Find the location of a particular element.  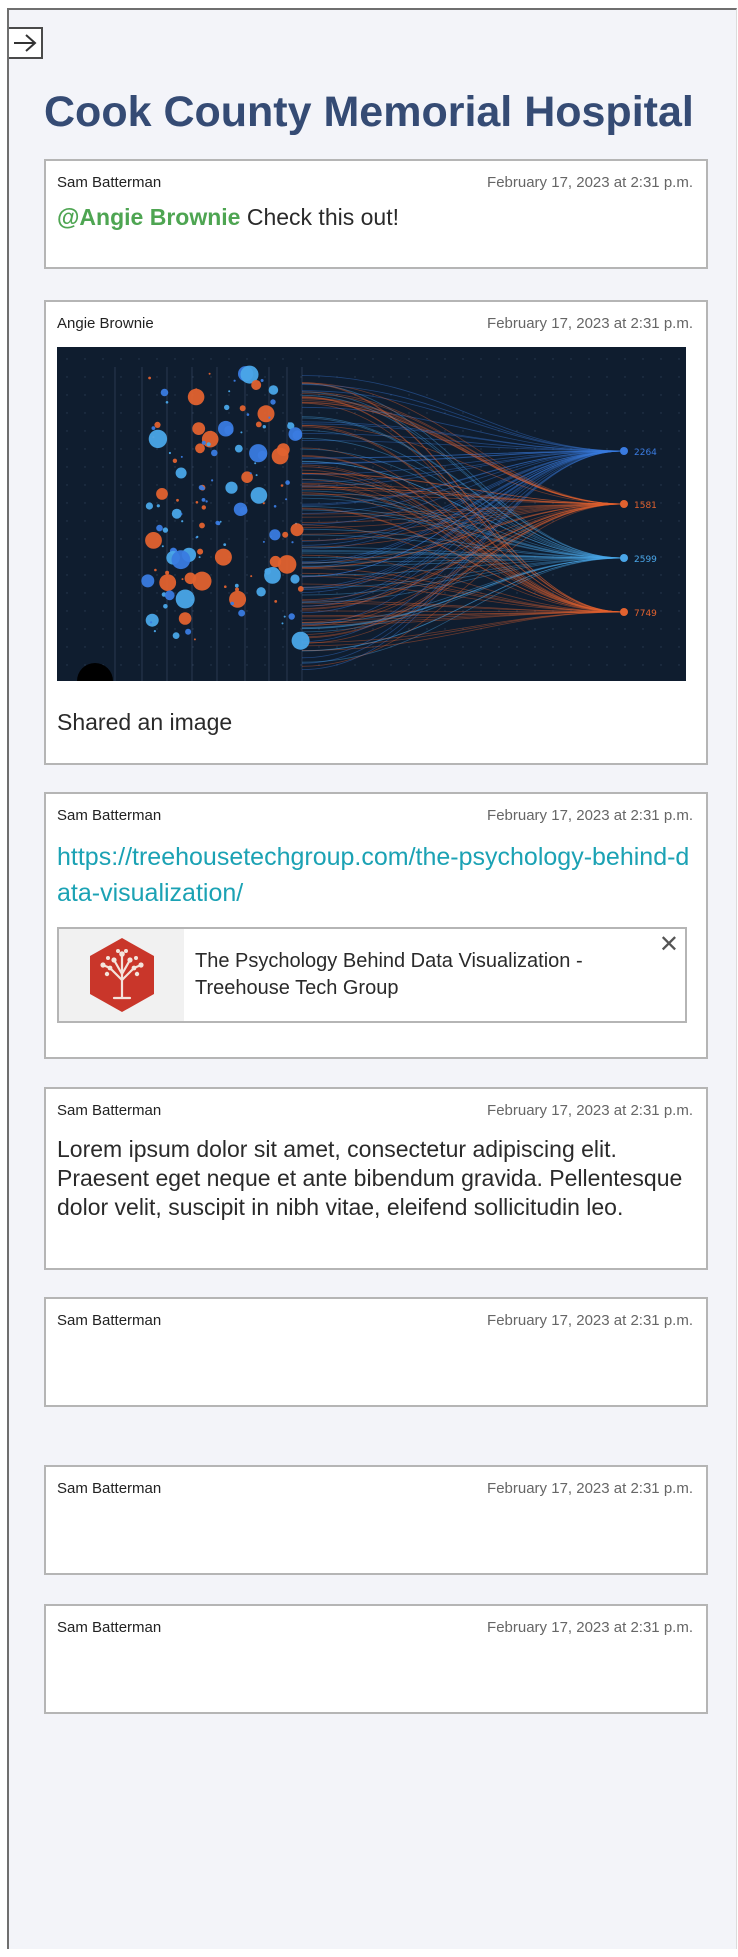

svg-text: 1581 is located at coordinates (645, 506).